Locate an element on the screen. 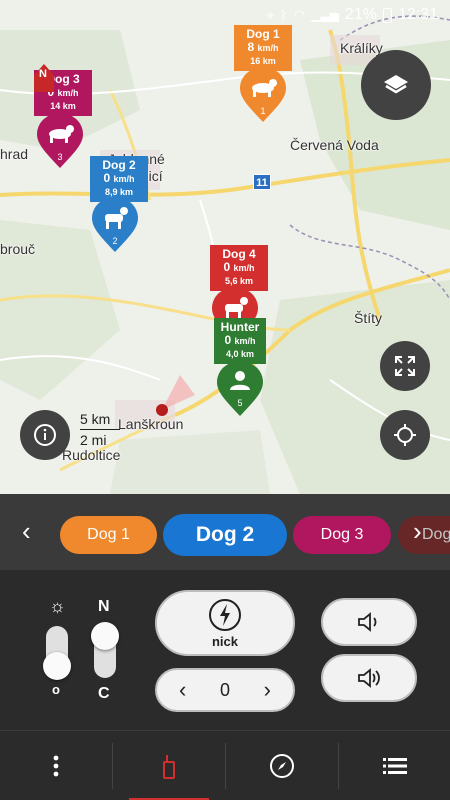  scale-km: 5 km is located at coordinates (95, 419).